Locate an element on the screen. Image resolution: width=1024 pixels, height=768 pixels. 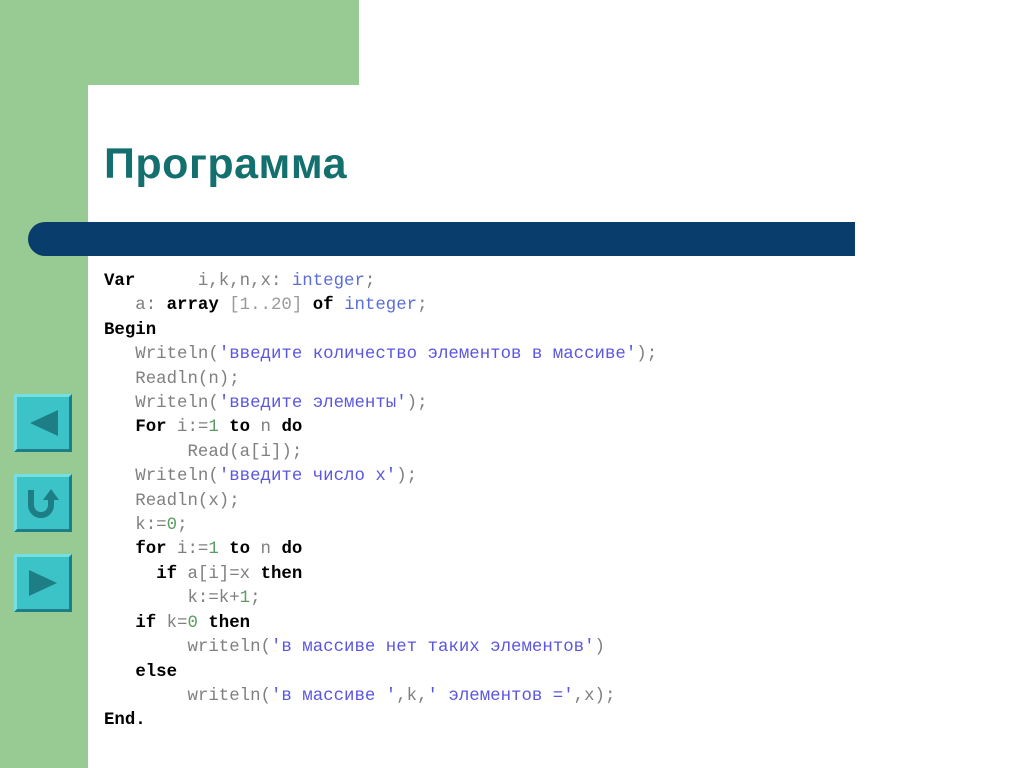
code-token: k:=k+ is located at coordinates (172, 599).